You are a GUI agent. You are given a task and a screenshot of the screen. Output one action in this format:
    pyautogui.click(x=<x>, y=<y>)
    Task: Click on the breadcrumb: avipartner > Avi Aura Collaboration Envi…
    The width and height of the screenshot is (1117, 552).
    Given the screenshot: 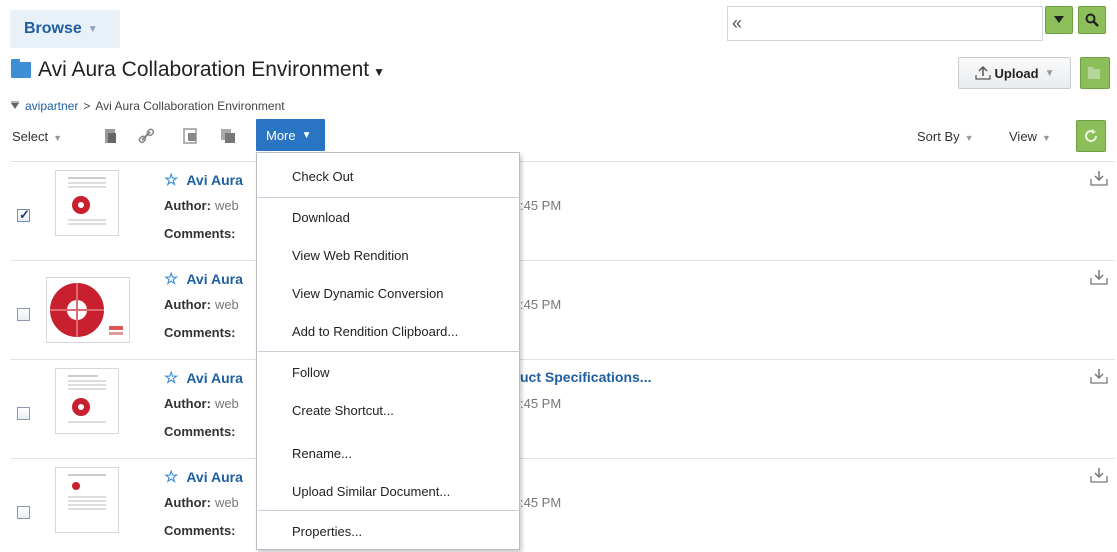 What is the action you would take?
    pyautogui.click(x=148, y=106)
    